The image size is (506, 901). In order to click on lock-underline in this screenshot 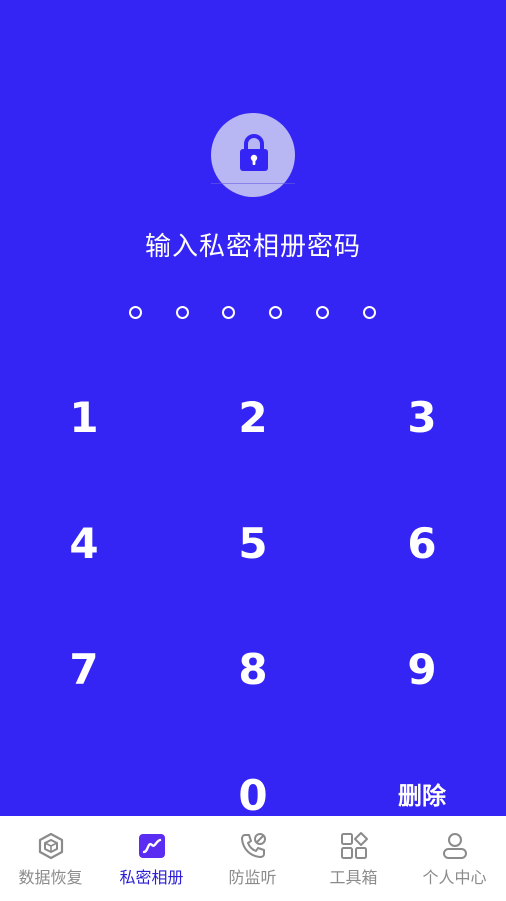, I will do `click(253, 183)`.